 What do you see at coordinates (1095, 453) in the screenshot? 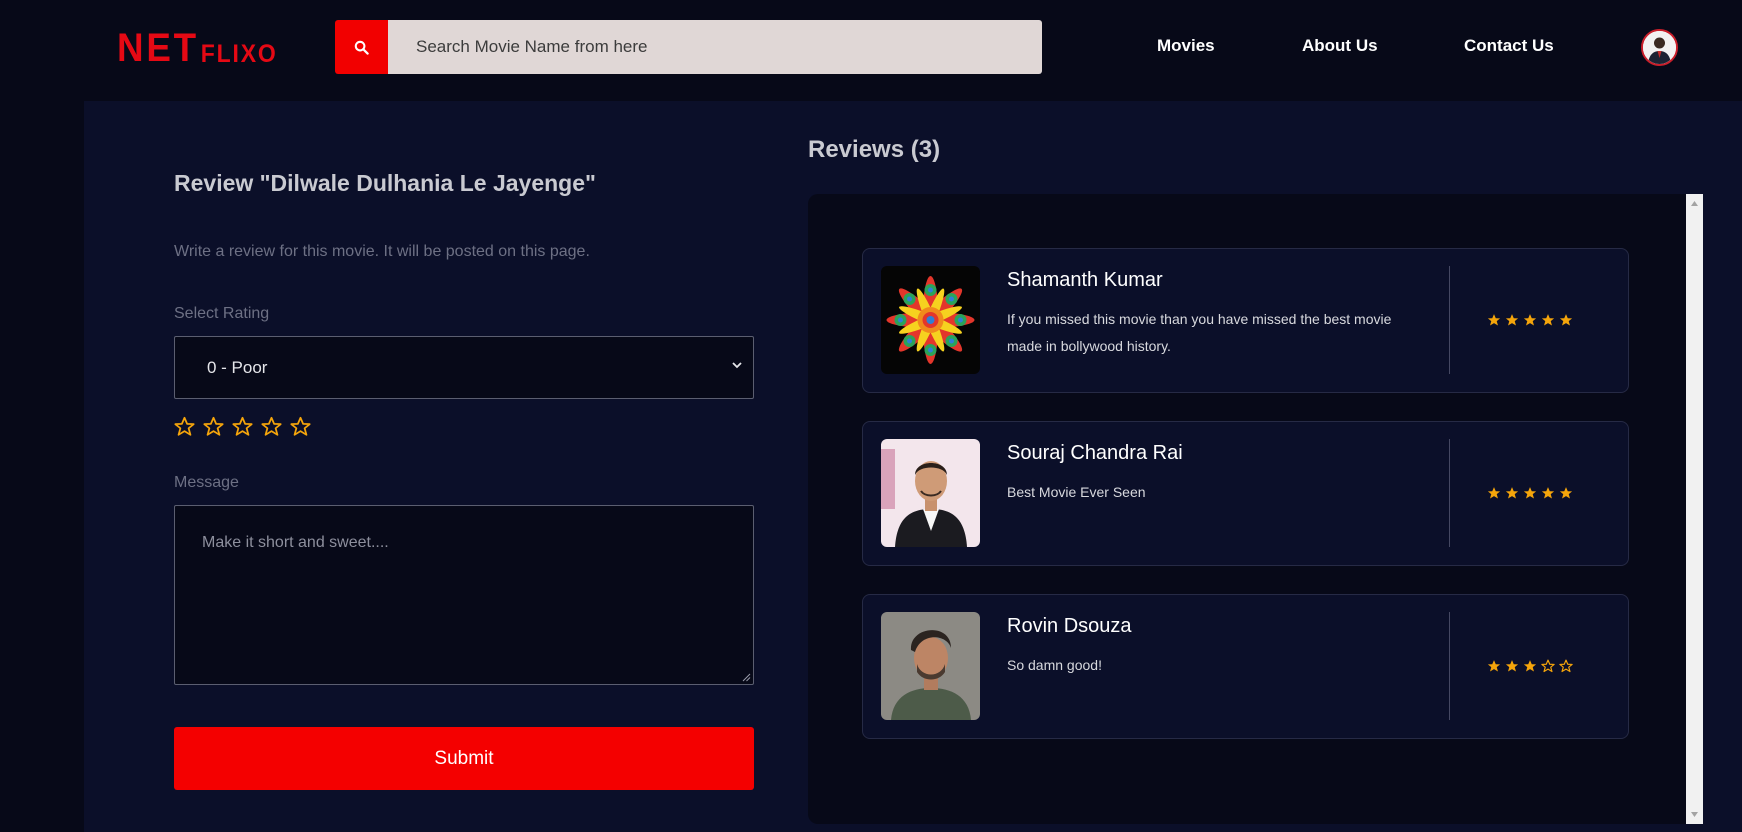
I see `reviewer-name: Souraj Chandra Rai` at bounding box center [1095, 453].